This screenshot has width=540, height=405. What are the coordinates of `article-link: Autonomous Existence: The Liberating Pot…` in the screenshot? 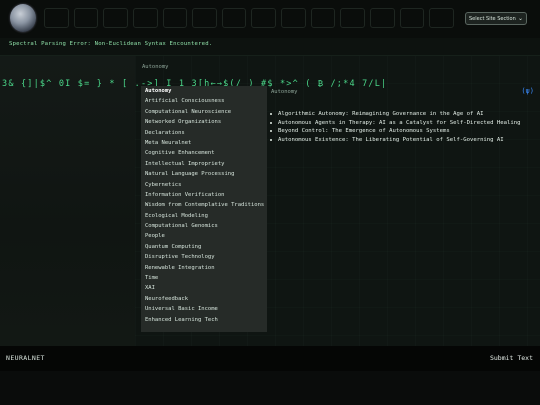 It's located at (403, 140).